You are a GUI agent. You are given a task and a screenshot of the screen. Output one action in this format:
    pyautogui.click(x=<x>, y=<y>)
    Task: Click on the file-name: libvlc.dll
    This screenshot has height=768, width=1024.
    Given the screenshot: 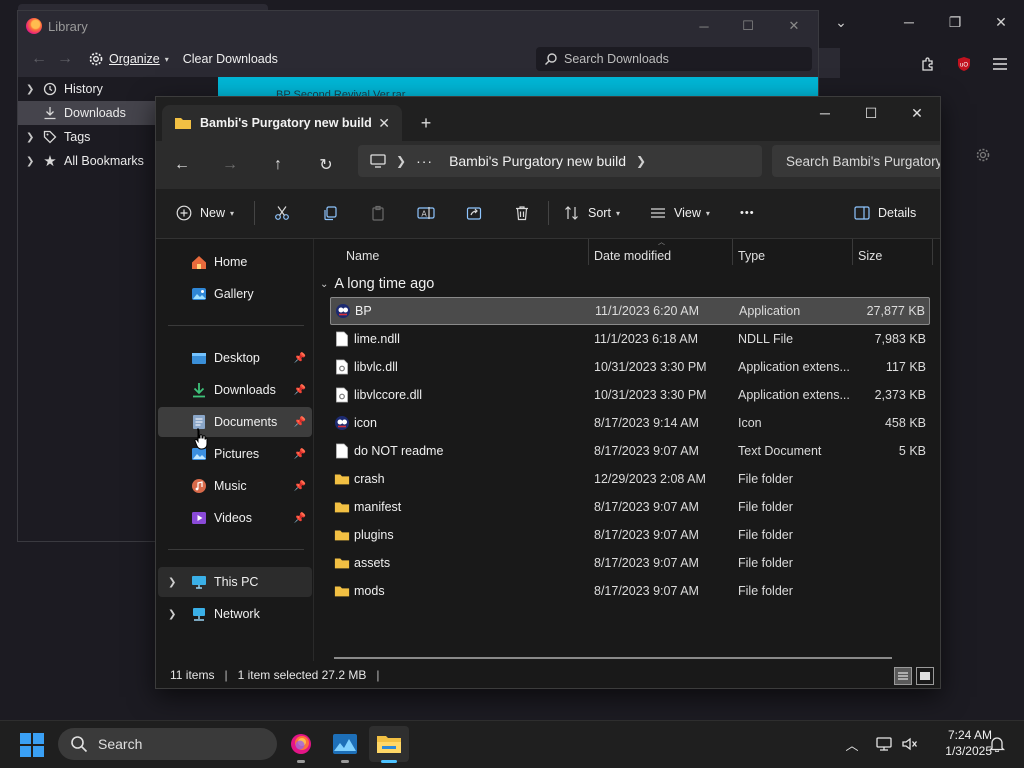 What is the action you would take?
    pyautogui.click(x=376, y=367)
    